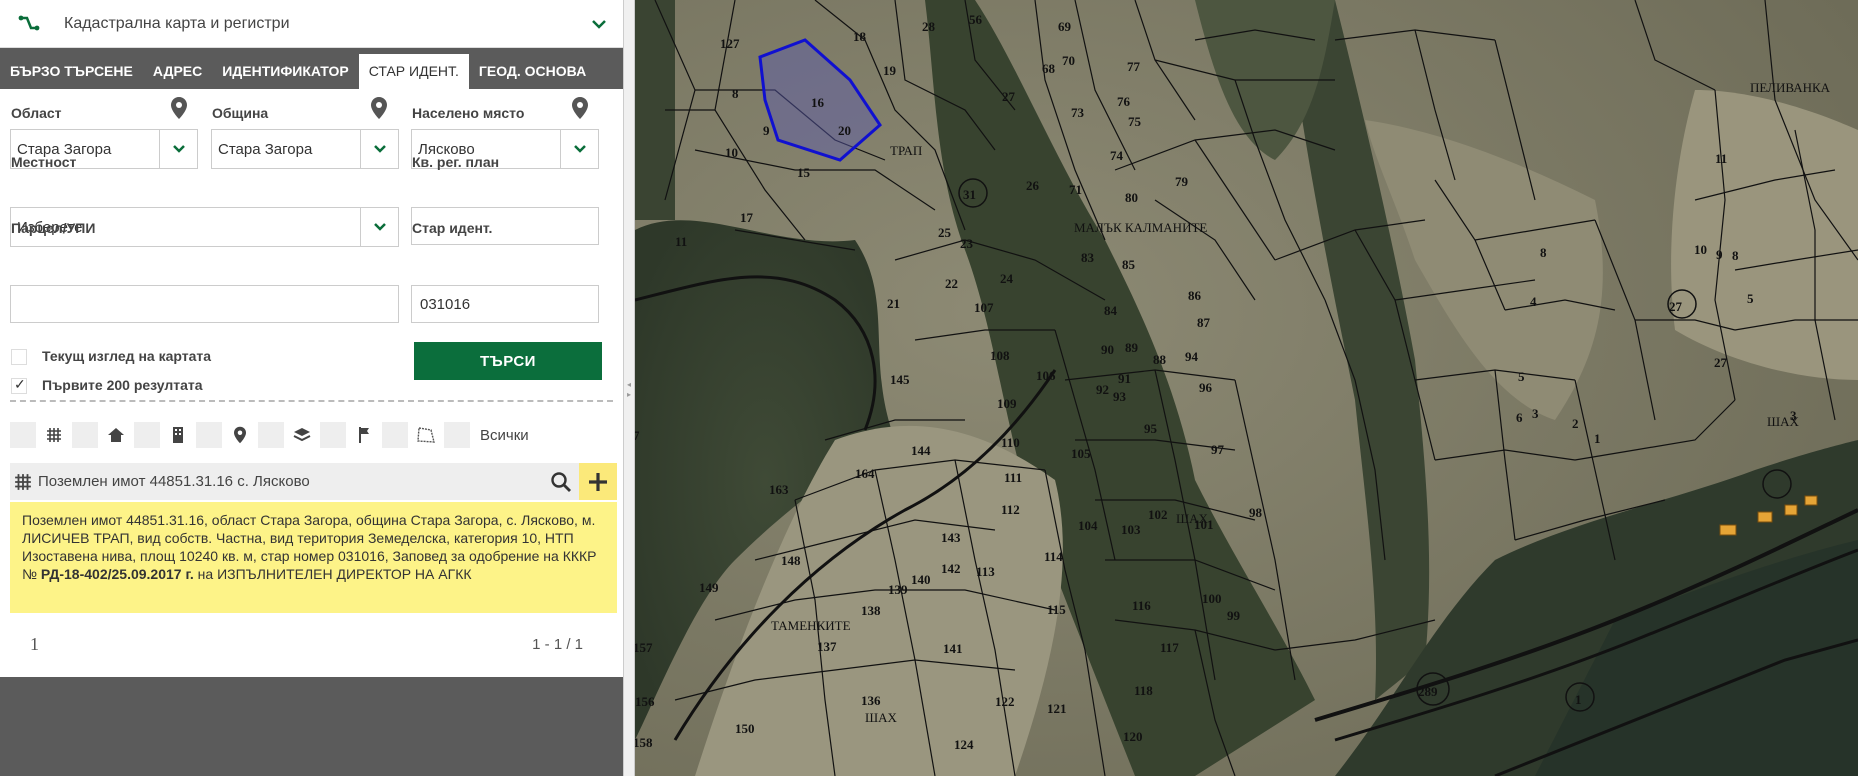 Image resolution: width=1858 pixels, height=776 pixels. Describe the element at coordinates (1088, 257) in the screenshot. I see `svg-text: 83` at that location.